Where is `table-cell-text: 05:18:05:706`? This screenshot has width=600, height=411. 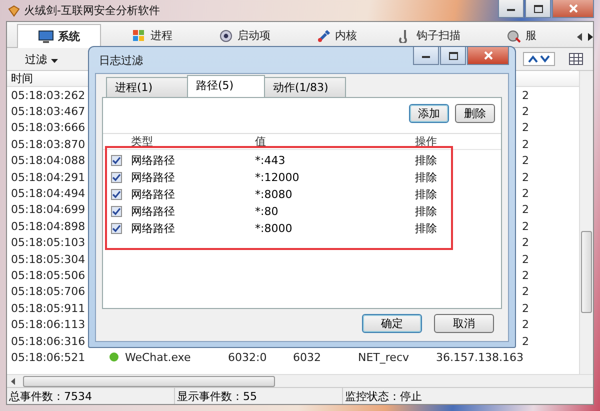
table-cell-text: 05:18:05:706 is located at coordinates (48, 291).